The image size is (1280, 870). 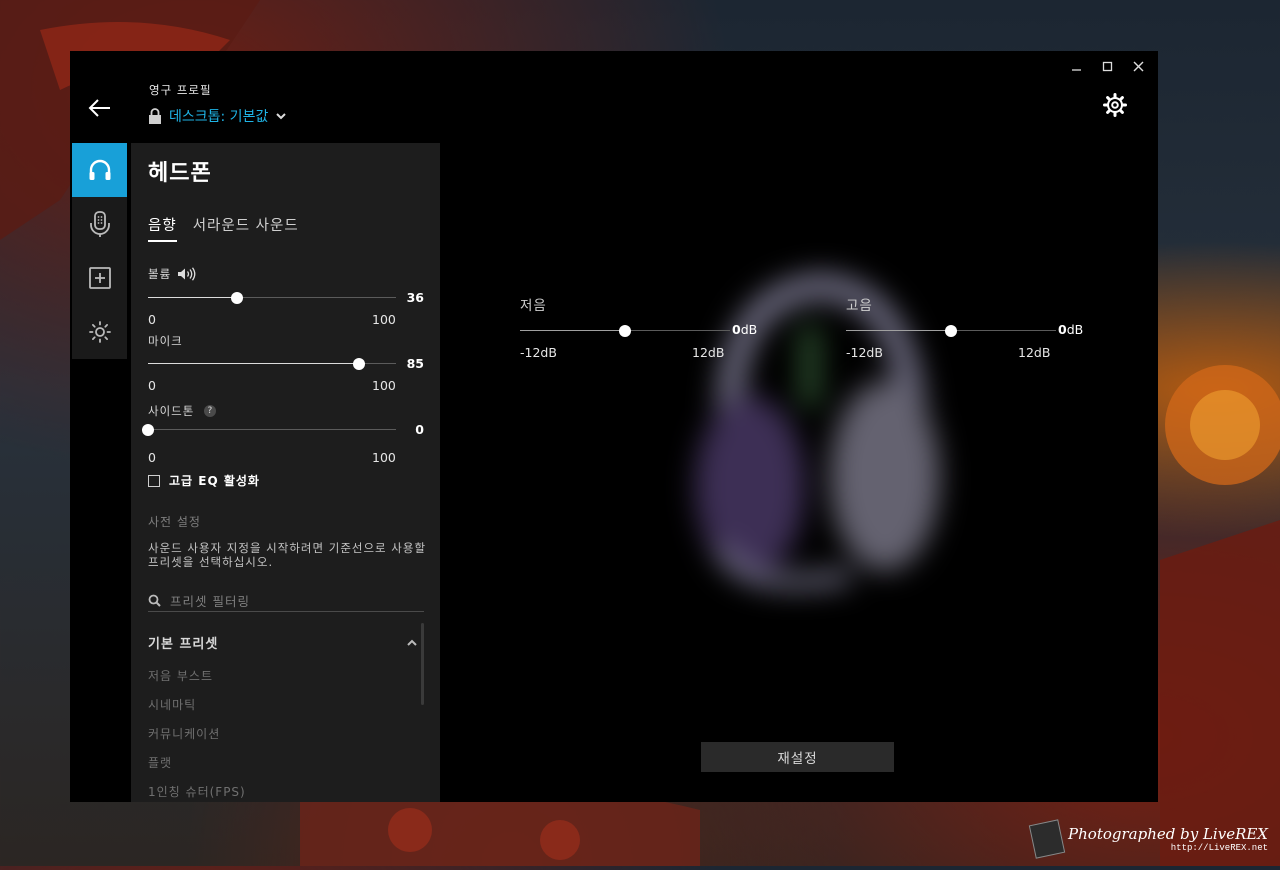 What do you see at coordinates (859, 306) in the screenshot?
I see `treble-label: 고음` at bounding box center [859, 306].